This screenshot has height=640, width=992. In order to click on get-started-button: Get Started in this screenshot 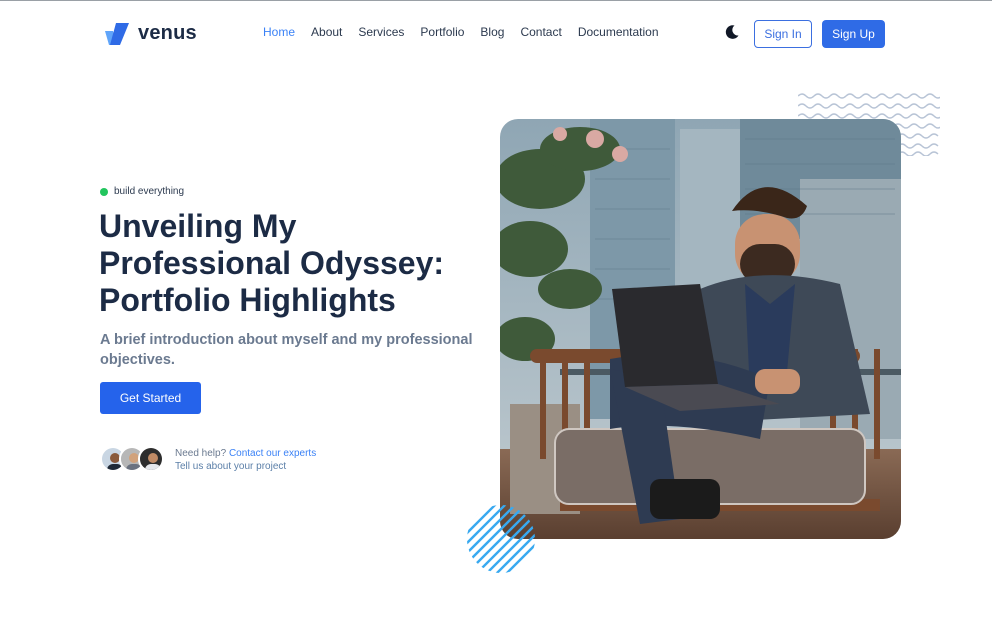, I will do `click(150, 398)`.